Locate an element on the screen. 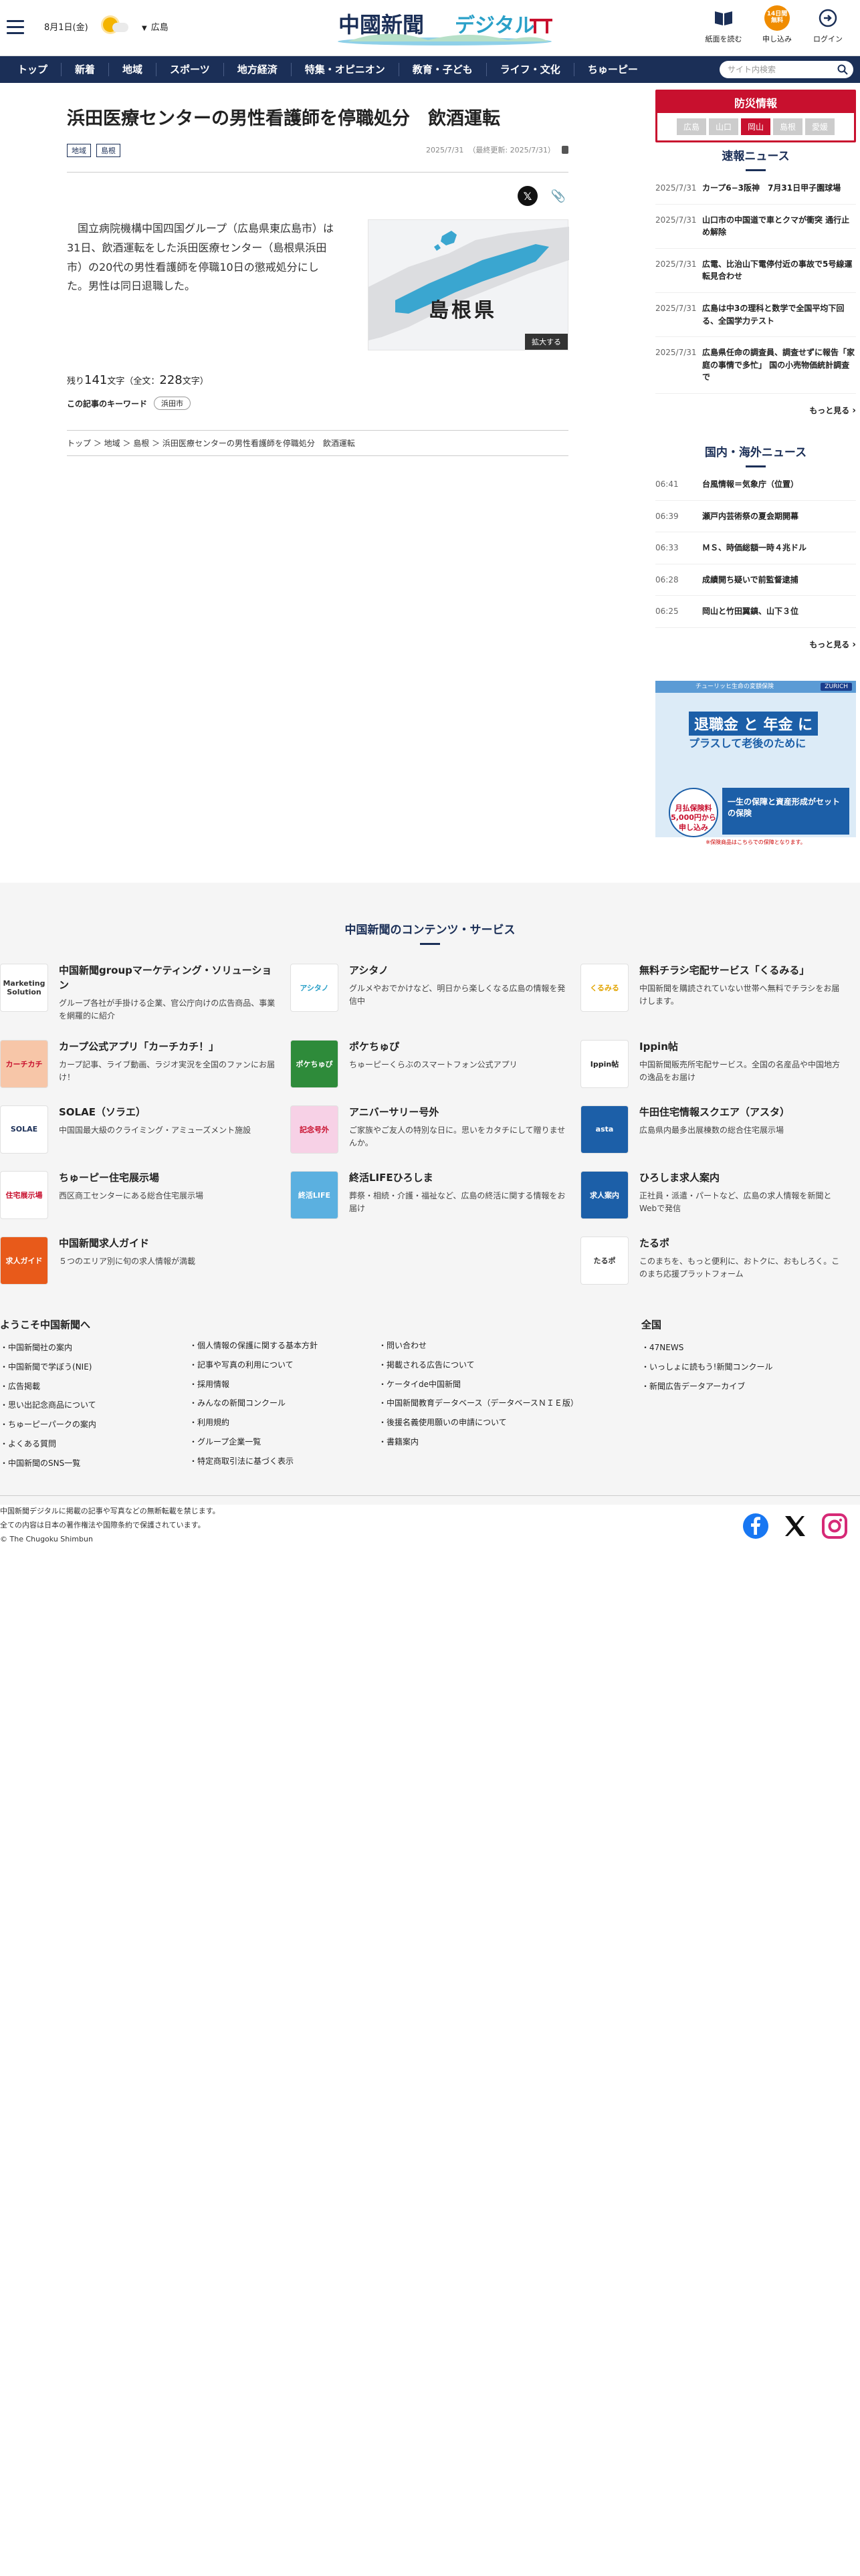 The image size is (860, 2576). footer-link: グループ企業一覧 is located at coordinates (284, 1442).